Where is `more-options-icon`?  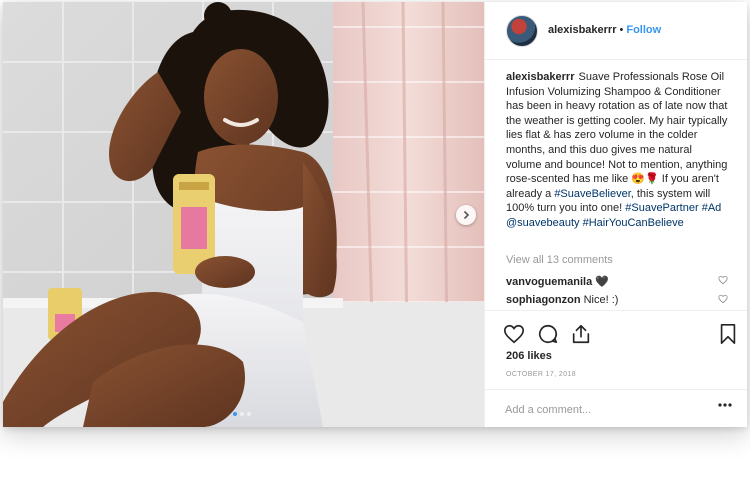 more-options-icon is located at coordinates (725, 405).